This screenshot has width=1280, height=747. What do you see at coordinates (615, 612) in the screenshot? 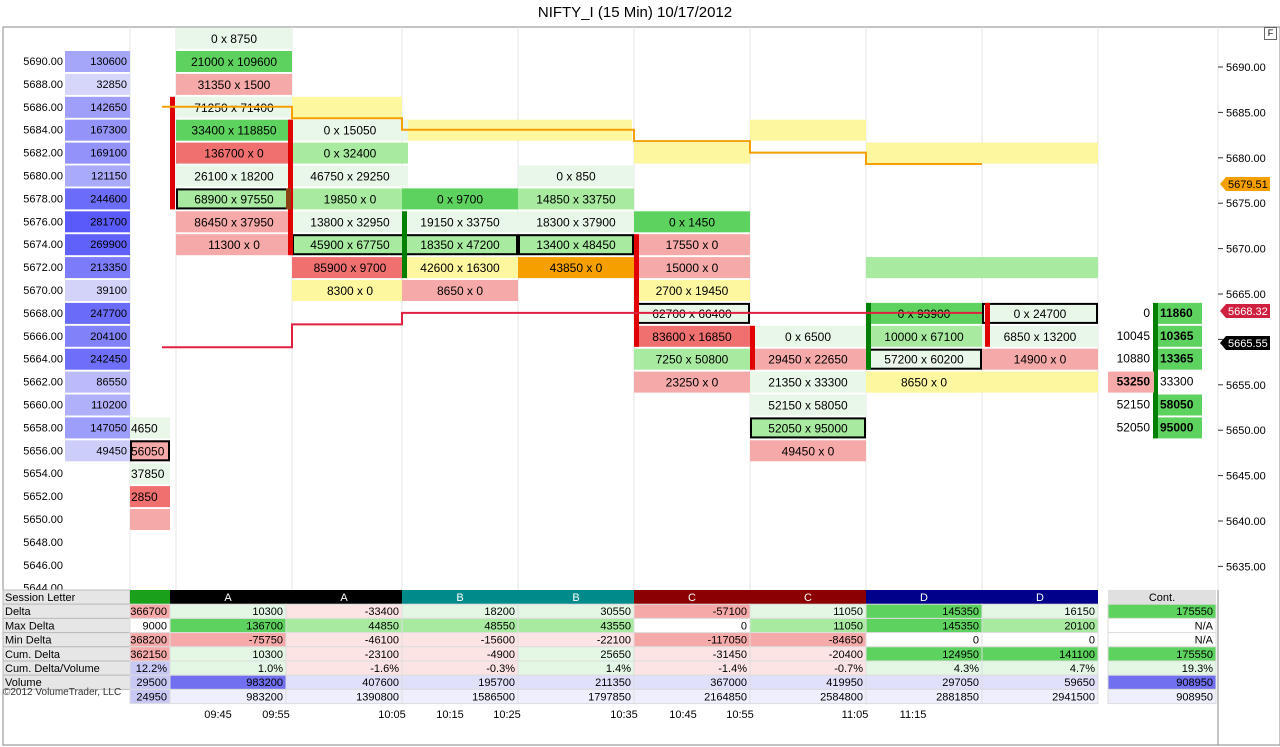
I see `summary-cell-text: 30550` at bounding box center [615, 612].